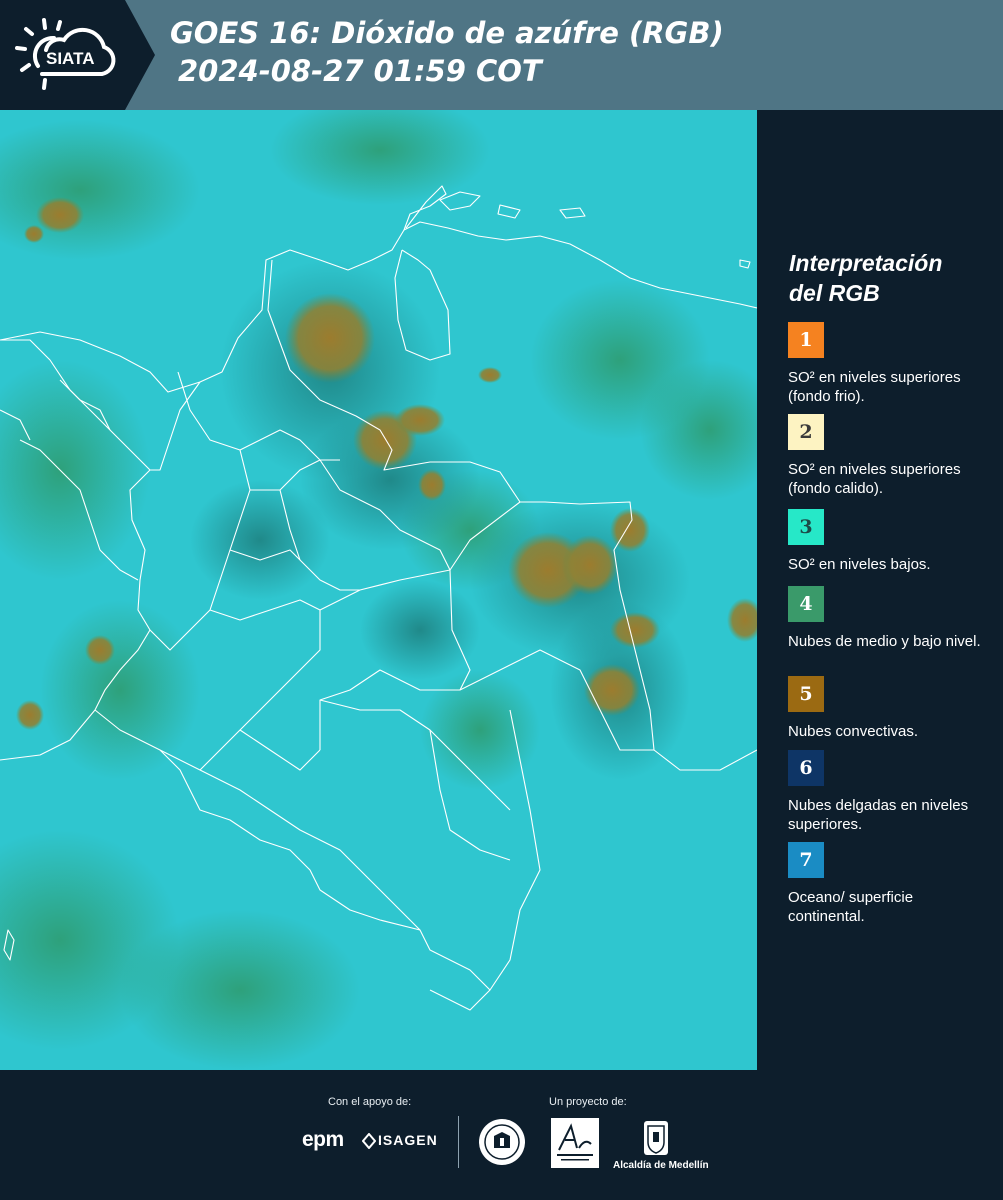 The width and height of the screenshot is (1003, 1200). What do you see at coordinates (806, 527) in the screenshot?
I see `legend-swatch: 3` at bounding box center [806, 527].